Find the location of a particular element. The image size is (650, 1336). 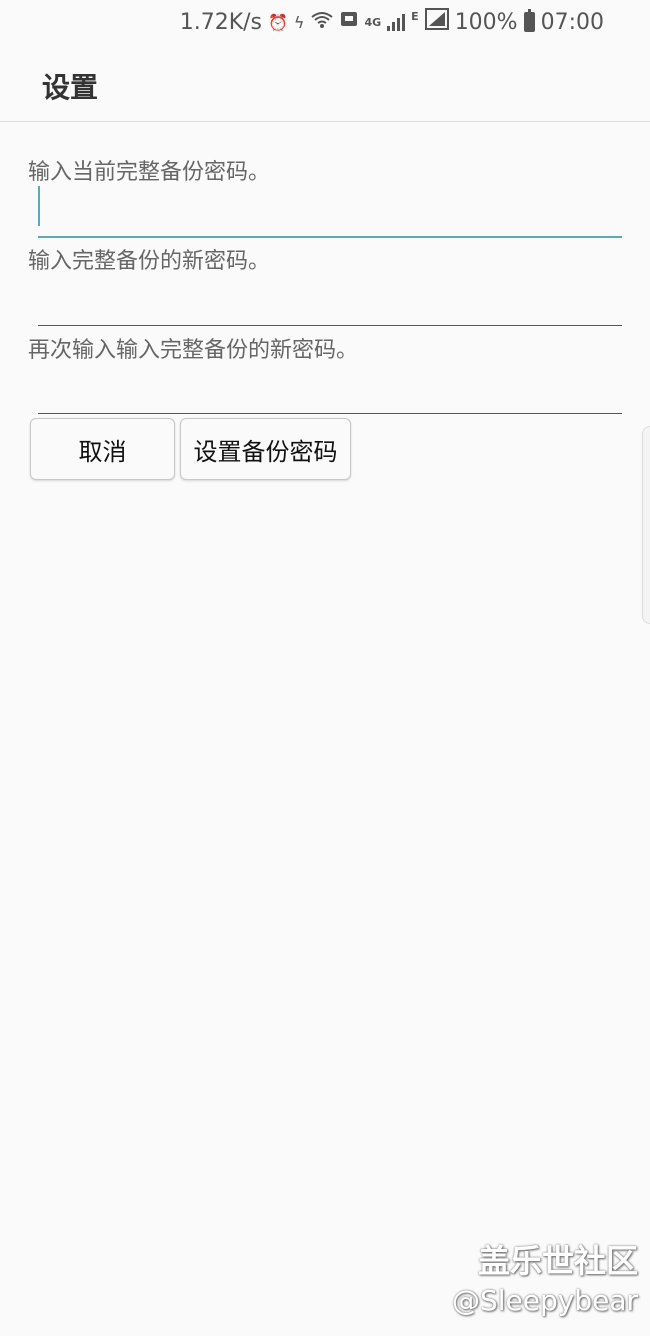

page-title: 设置 is located at coordinates (70, 87).